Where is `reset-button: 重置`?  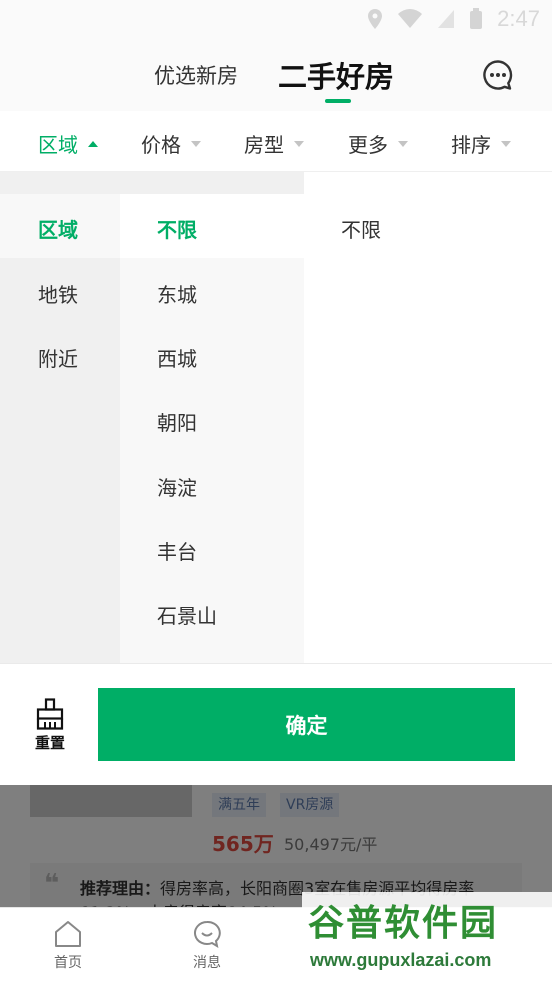
reset-button: 重置 is located at coordinates (50, 728).